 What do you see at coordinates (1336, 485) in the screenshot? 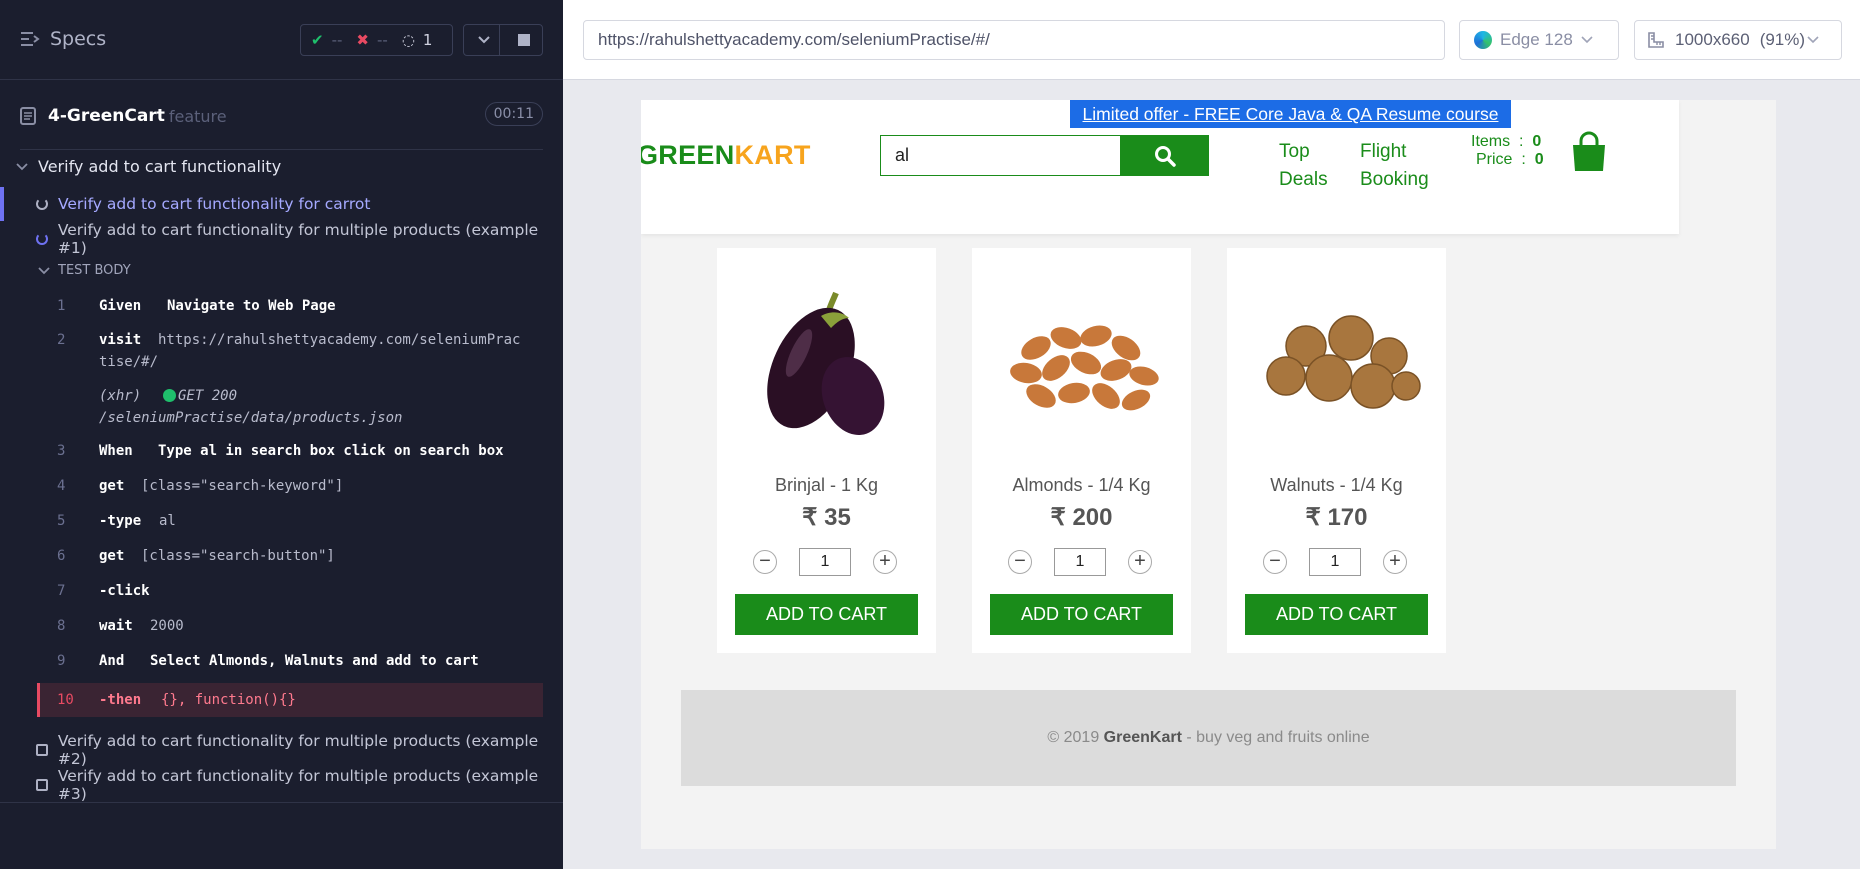
I see `product-name: Walnuts - 1/4 Kg` at bounding box center [1336, 485].